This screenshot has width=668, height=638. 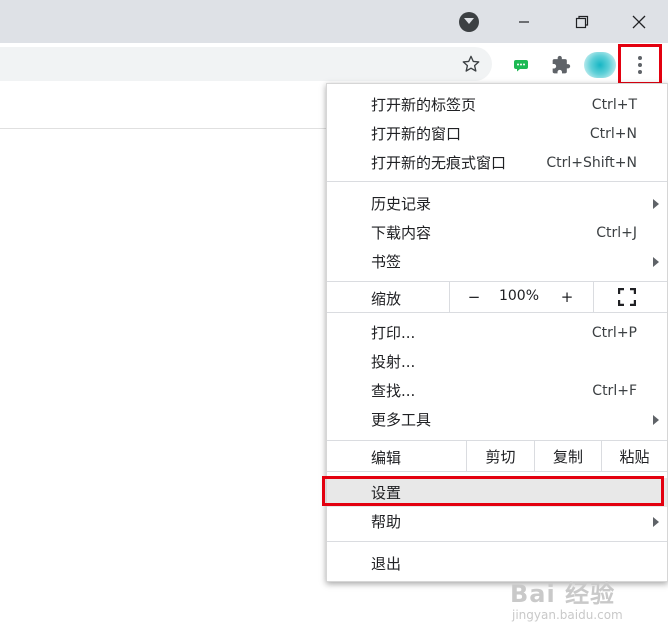 What do you see at coordinates (386, 564) in the screenshot?
I see `menu-item-label: 退出` at bounding box center [386, 564].